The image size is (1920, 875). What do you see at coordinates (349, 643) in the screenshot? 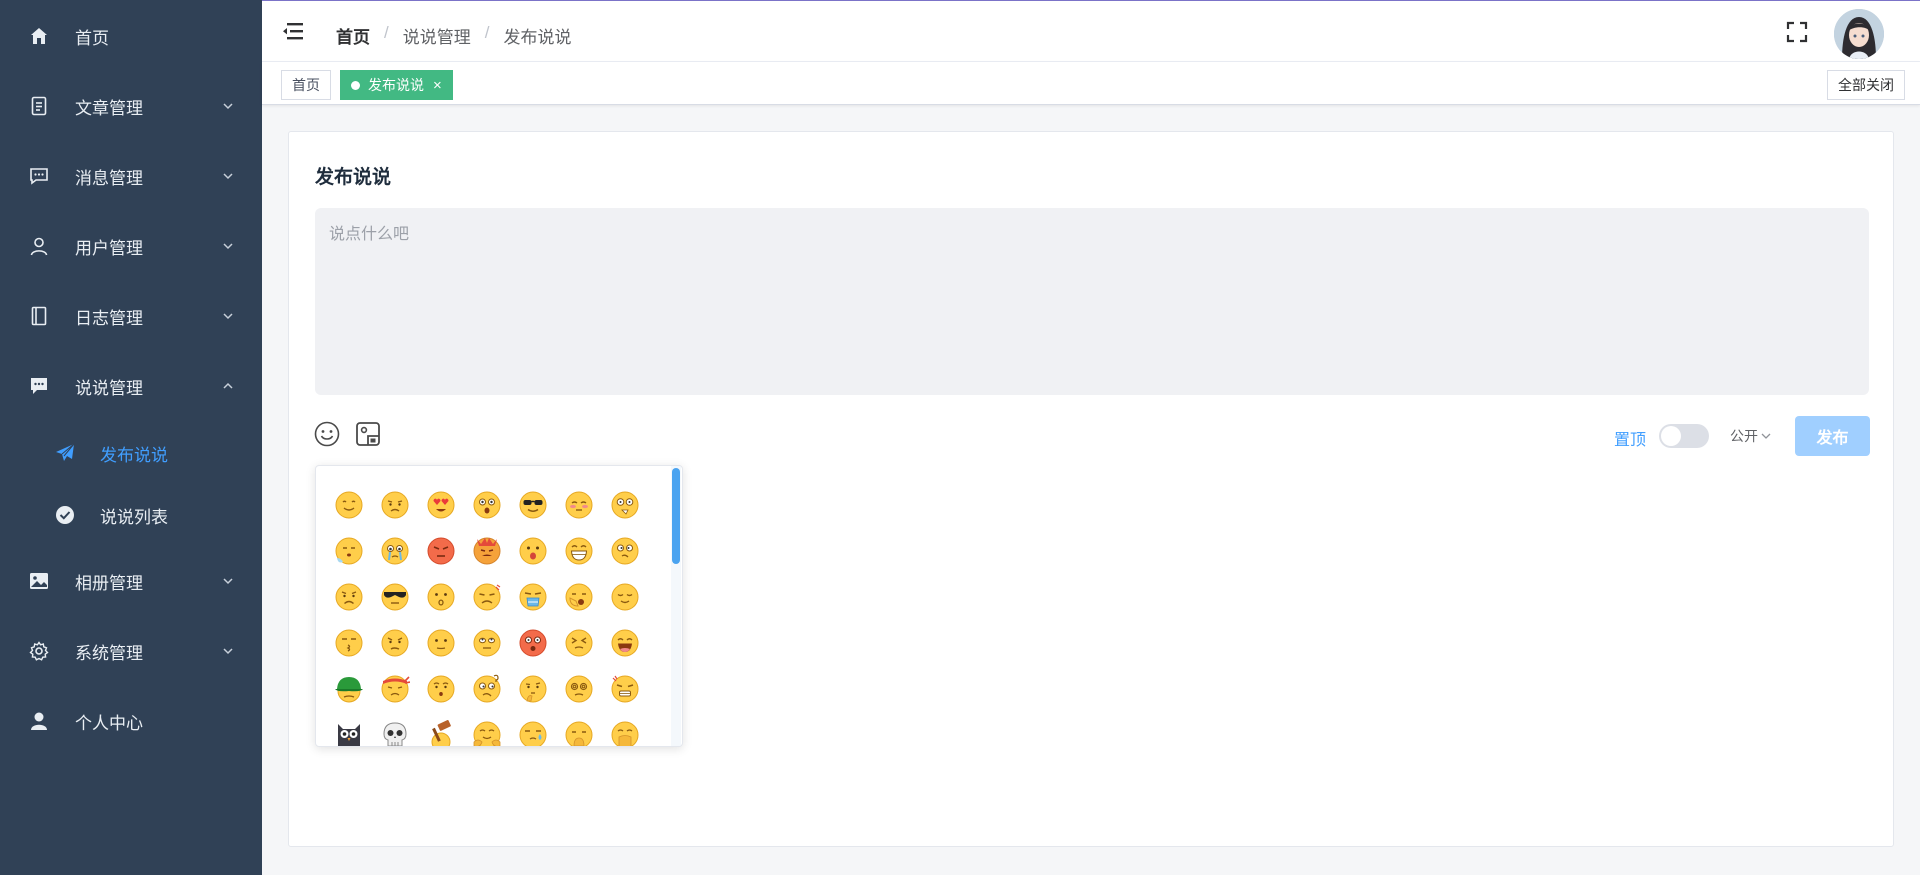
I see `emoji-kiss-icon` at bounding box center [349, 643].